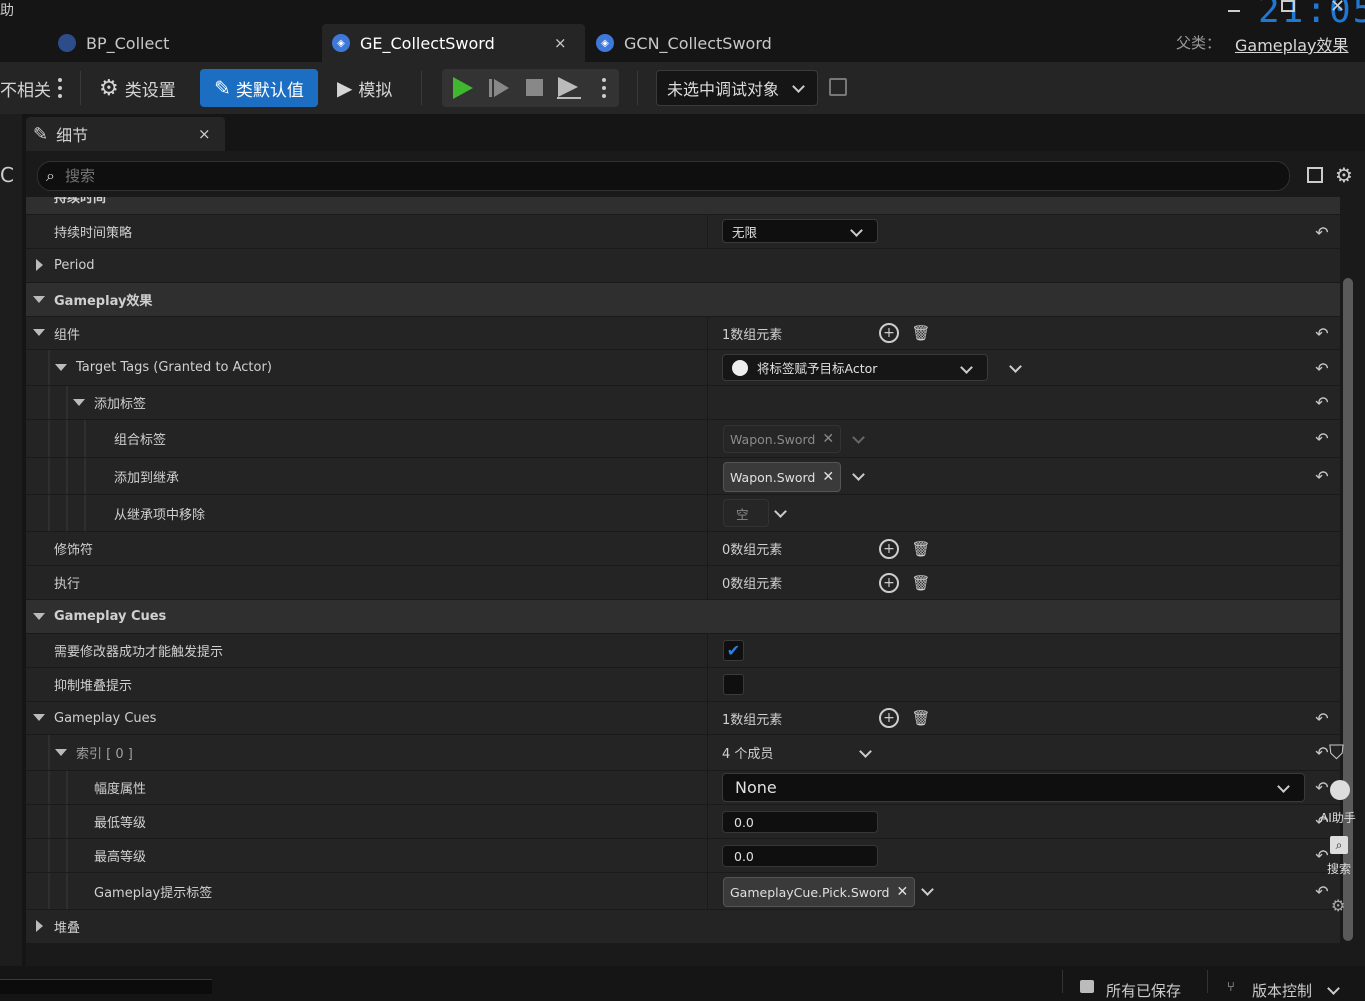  What do you see at coordinates (534, 87) in the screenshot?
I see `stop-icon` at bounding box center [534, 87].